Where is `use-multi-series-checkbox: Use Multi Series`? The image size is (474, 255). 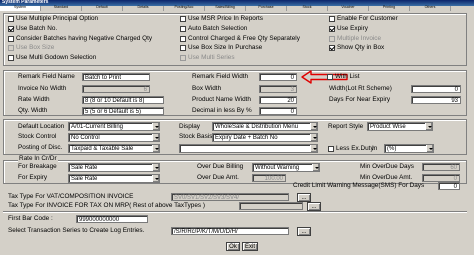 use-multi-series-checkbox: Use Multi Series is located at coordinates (207, 58).